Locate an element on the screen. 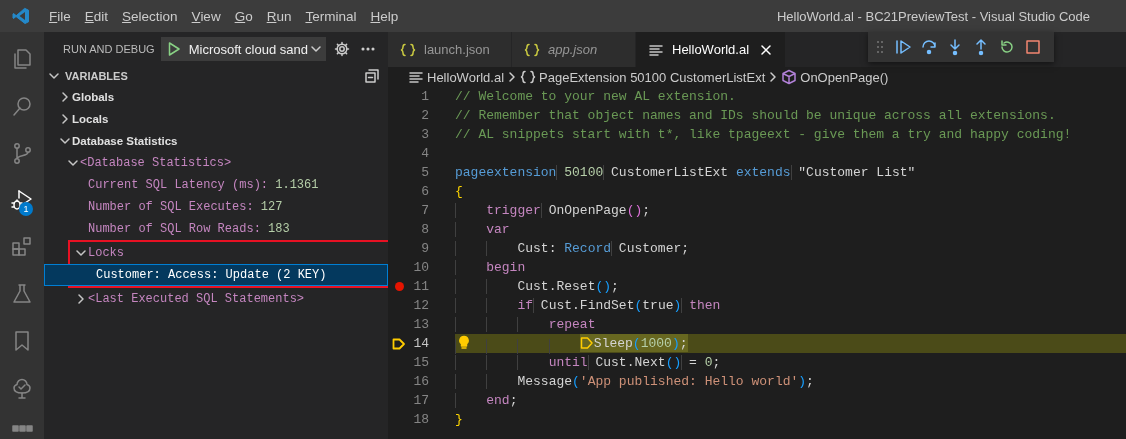 The height and width of the screenshot is (439, 1126). close-icon is located at coordinates (766, 49).